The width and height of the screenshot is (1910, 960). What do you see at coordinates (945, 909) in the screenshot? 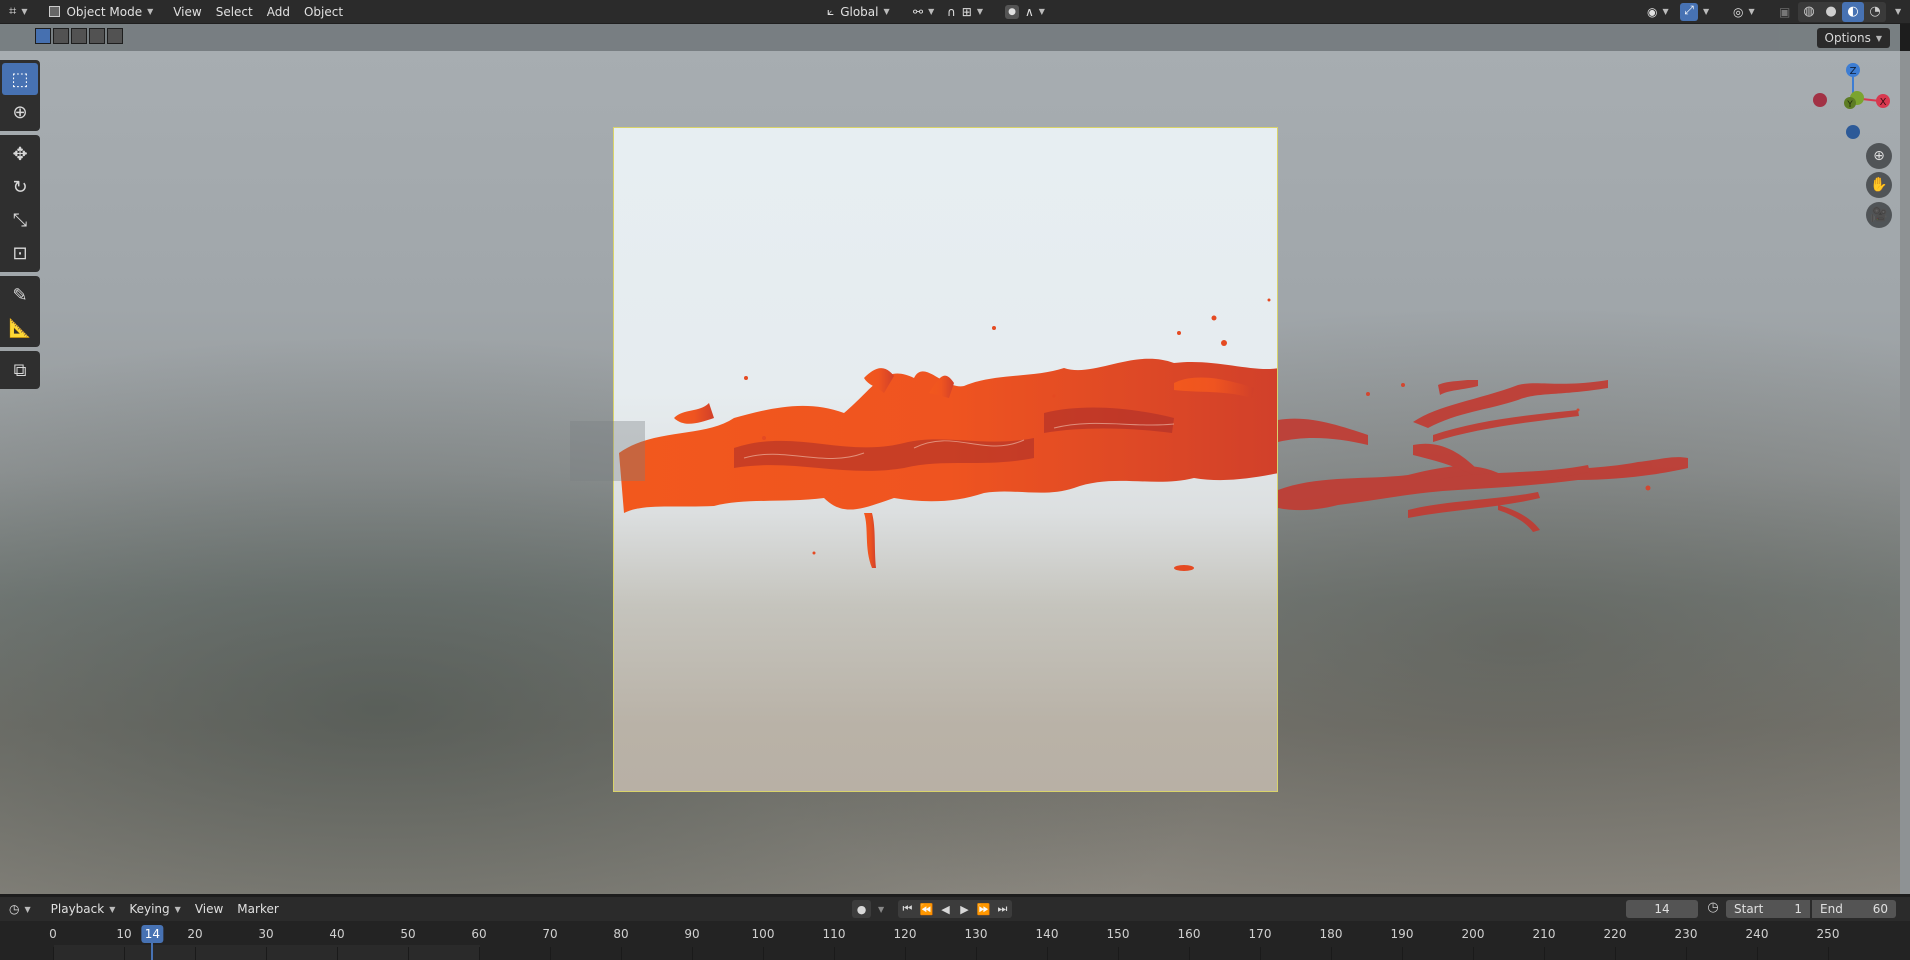
I see `play-reverse-icon: ◀` at bounding box center [945, 909].